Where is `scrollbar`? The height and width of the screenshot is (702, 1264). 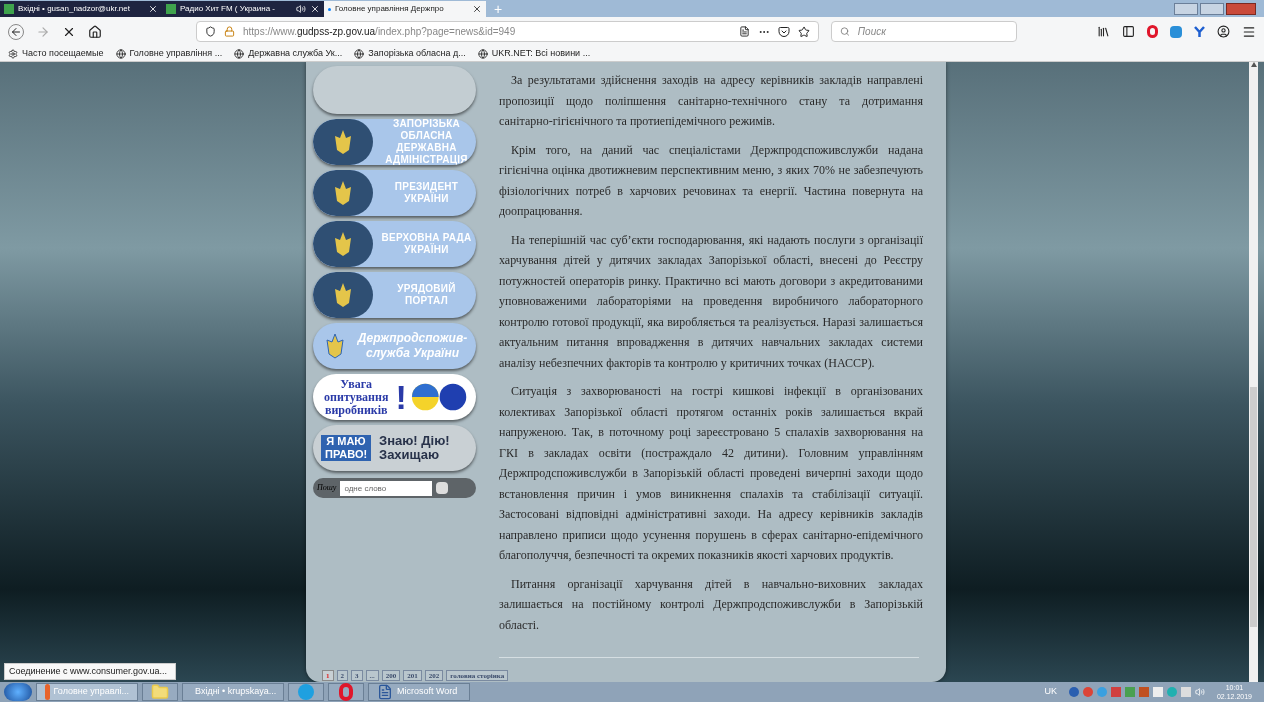
scrollbar is located at coordinates (1253, 372).